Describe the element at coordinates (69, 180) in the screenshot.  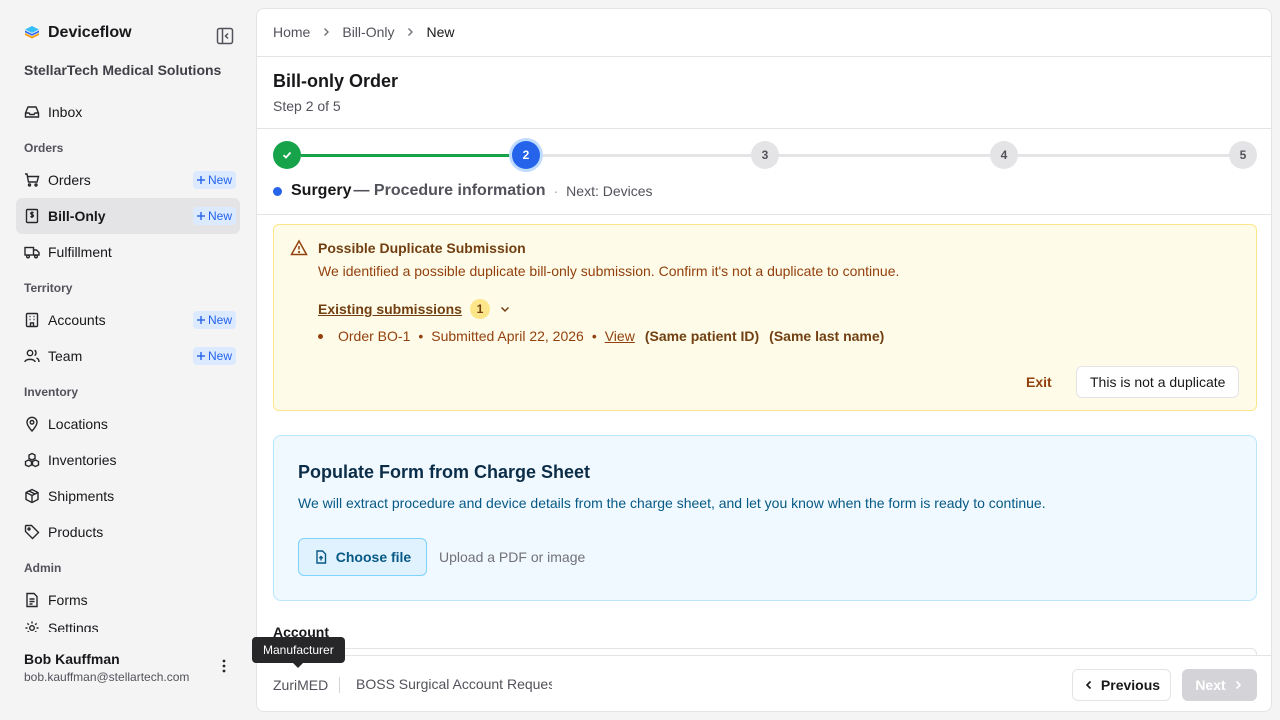
I see `sidebar-item-label: Orders` at that location.